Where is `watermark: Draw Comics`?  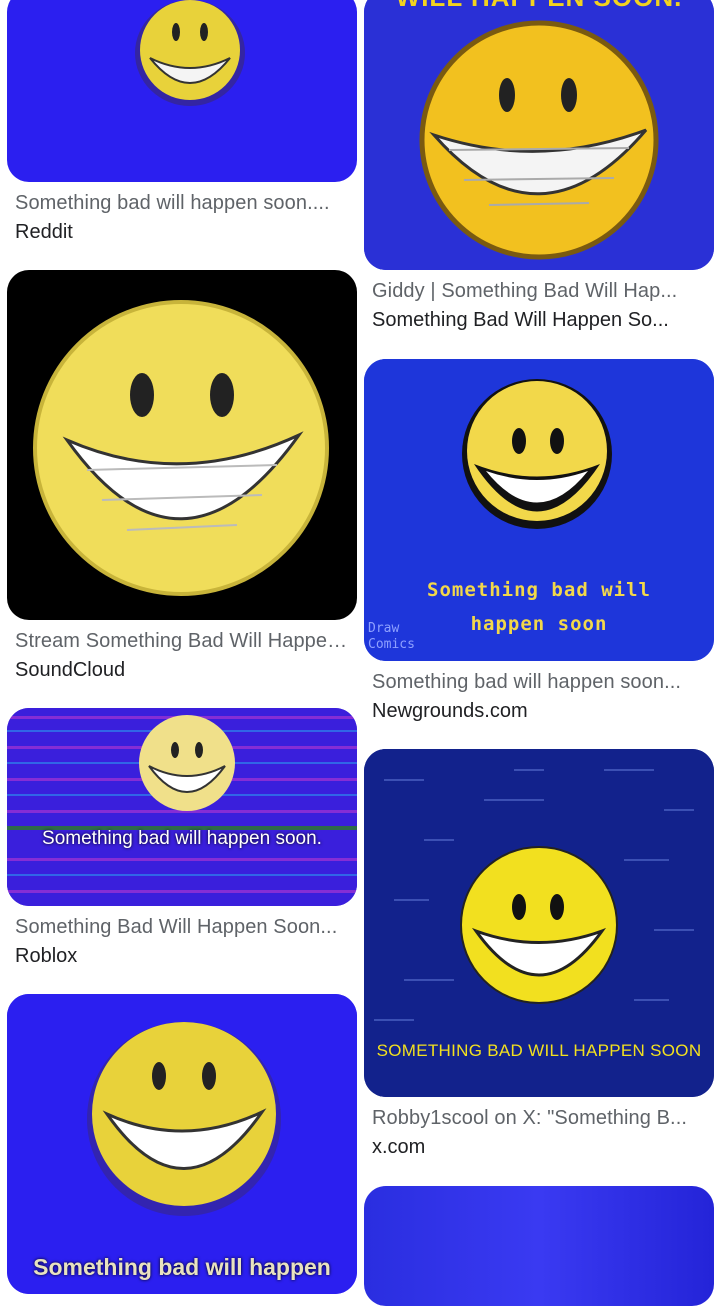
watermark: Draw Comics is located at coordinates (391, 636).